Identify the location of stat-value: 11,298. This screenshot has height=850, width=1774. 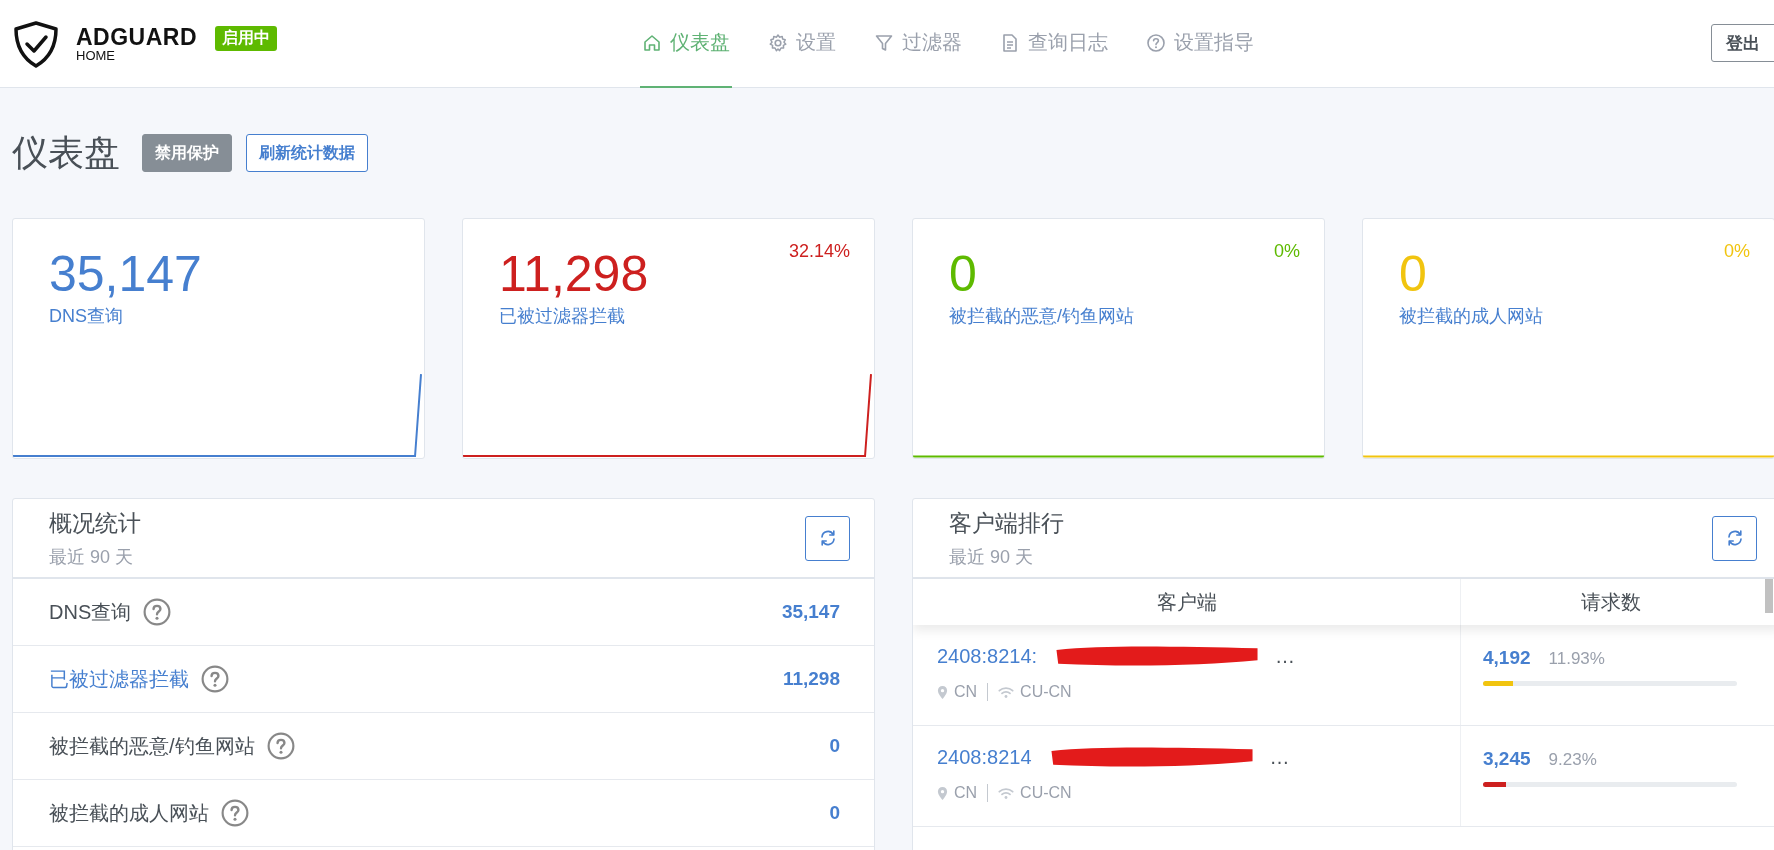
(574, 274).